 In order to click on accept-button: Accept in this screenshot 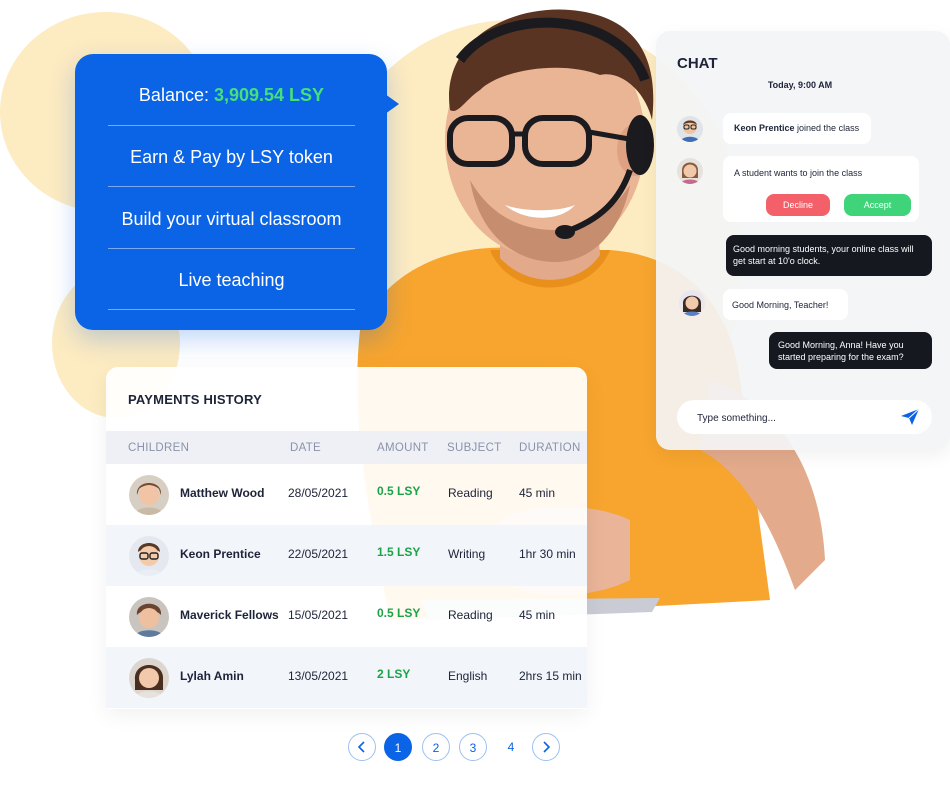, I will do `click(877, 205)`.